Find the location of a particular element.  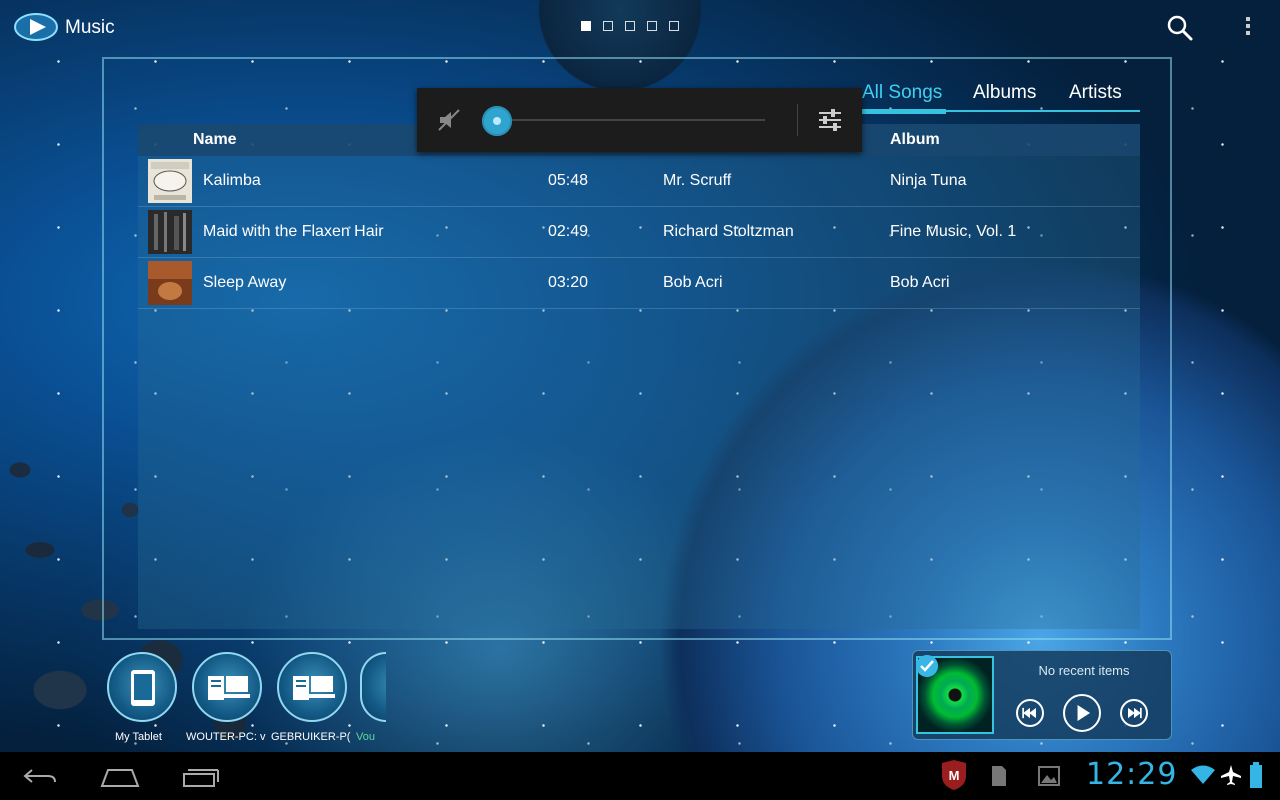

tab-albums: Albums is located at coordinates (1004, 93).